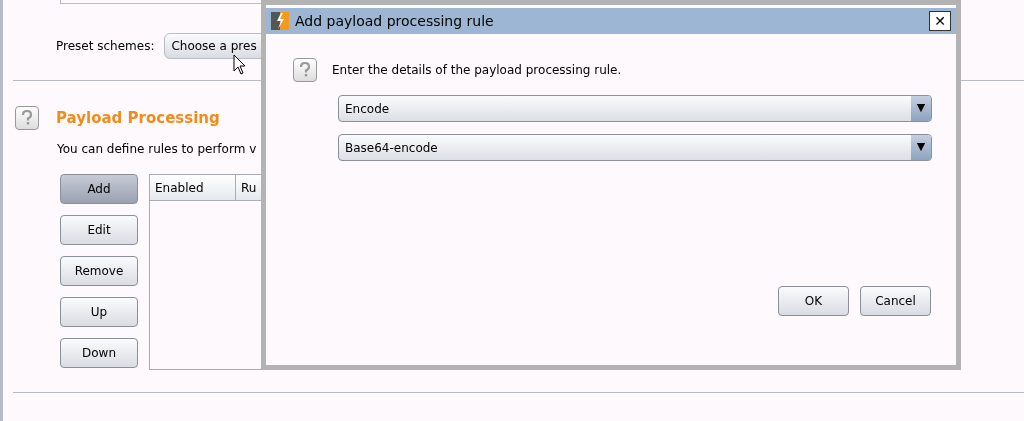  I want to click on mouse-cursor-icon, so click(240, 65).